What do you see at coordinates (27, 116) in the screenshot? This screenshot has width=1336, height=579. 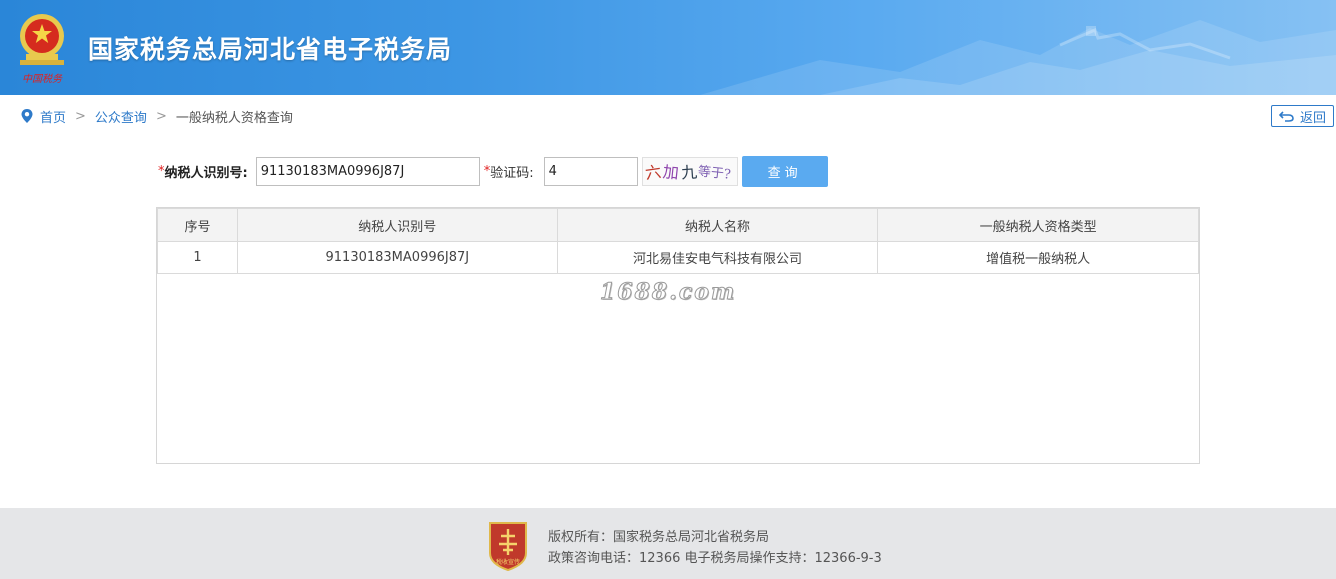 I see `location-pin-icon` at bounding box center [27, 116].